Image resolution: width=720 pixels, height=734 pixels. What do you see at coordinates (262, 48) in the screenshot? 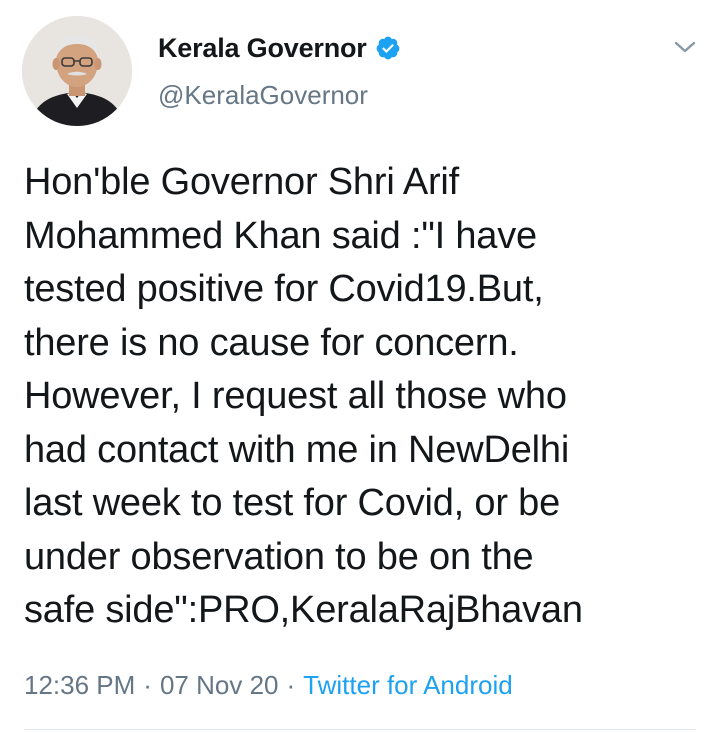
I see `author-display-name: Kerala Governor` at bounding box center [262, 48].